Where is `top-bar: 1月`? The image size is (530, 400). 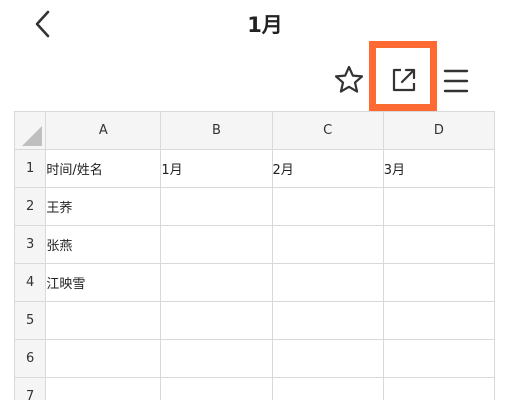 top-bar: 1月 is located at coordinates (265, 25).